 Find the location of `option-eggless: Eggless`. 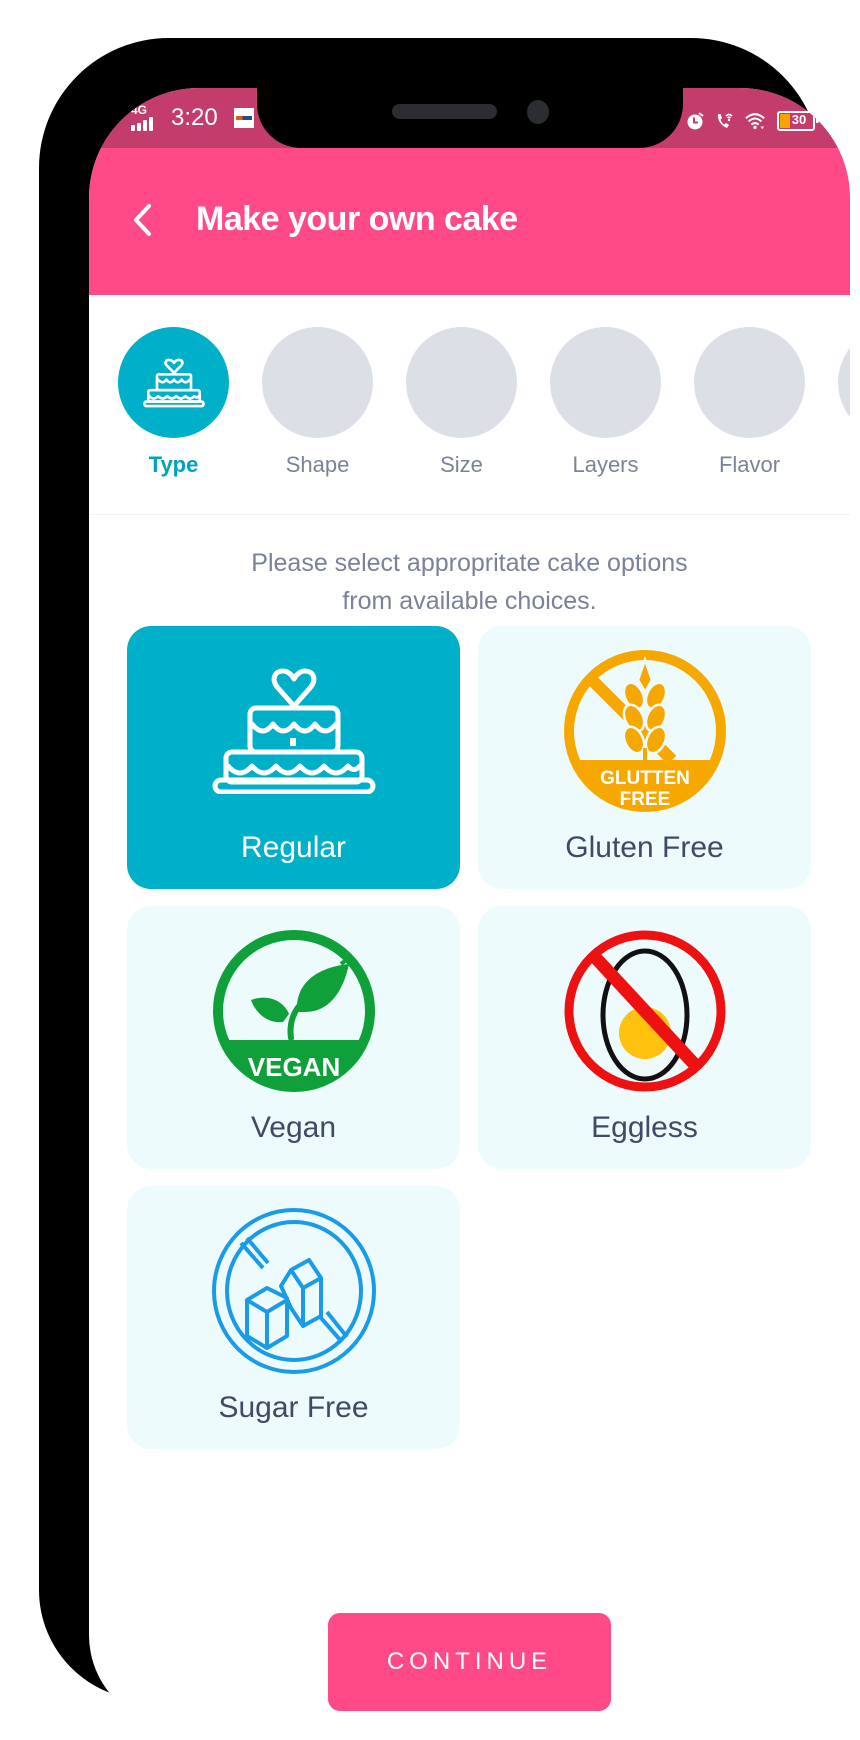

option-eggless: Eggless is located at coordinates (644, 1037).